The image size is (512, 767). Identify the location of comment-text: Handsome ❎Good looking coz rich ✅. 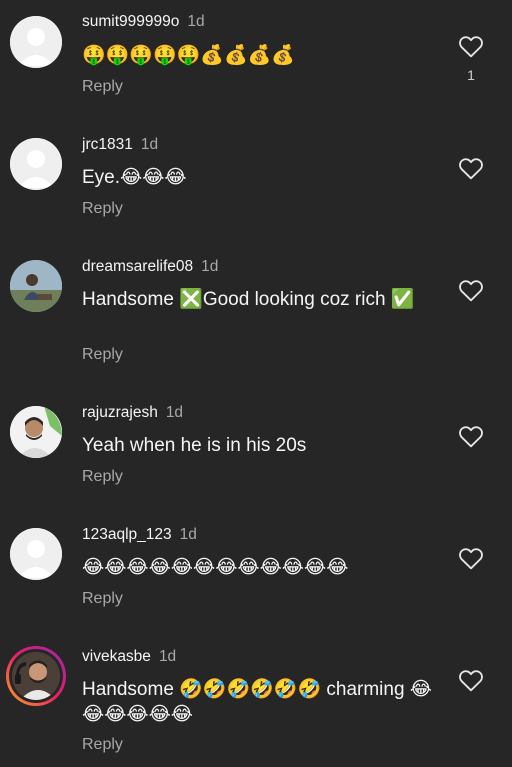
(248, 299).